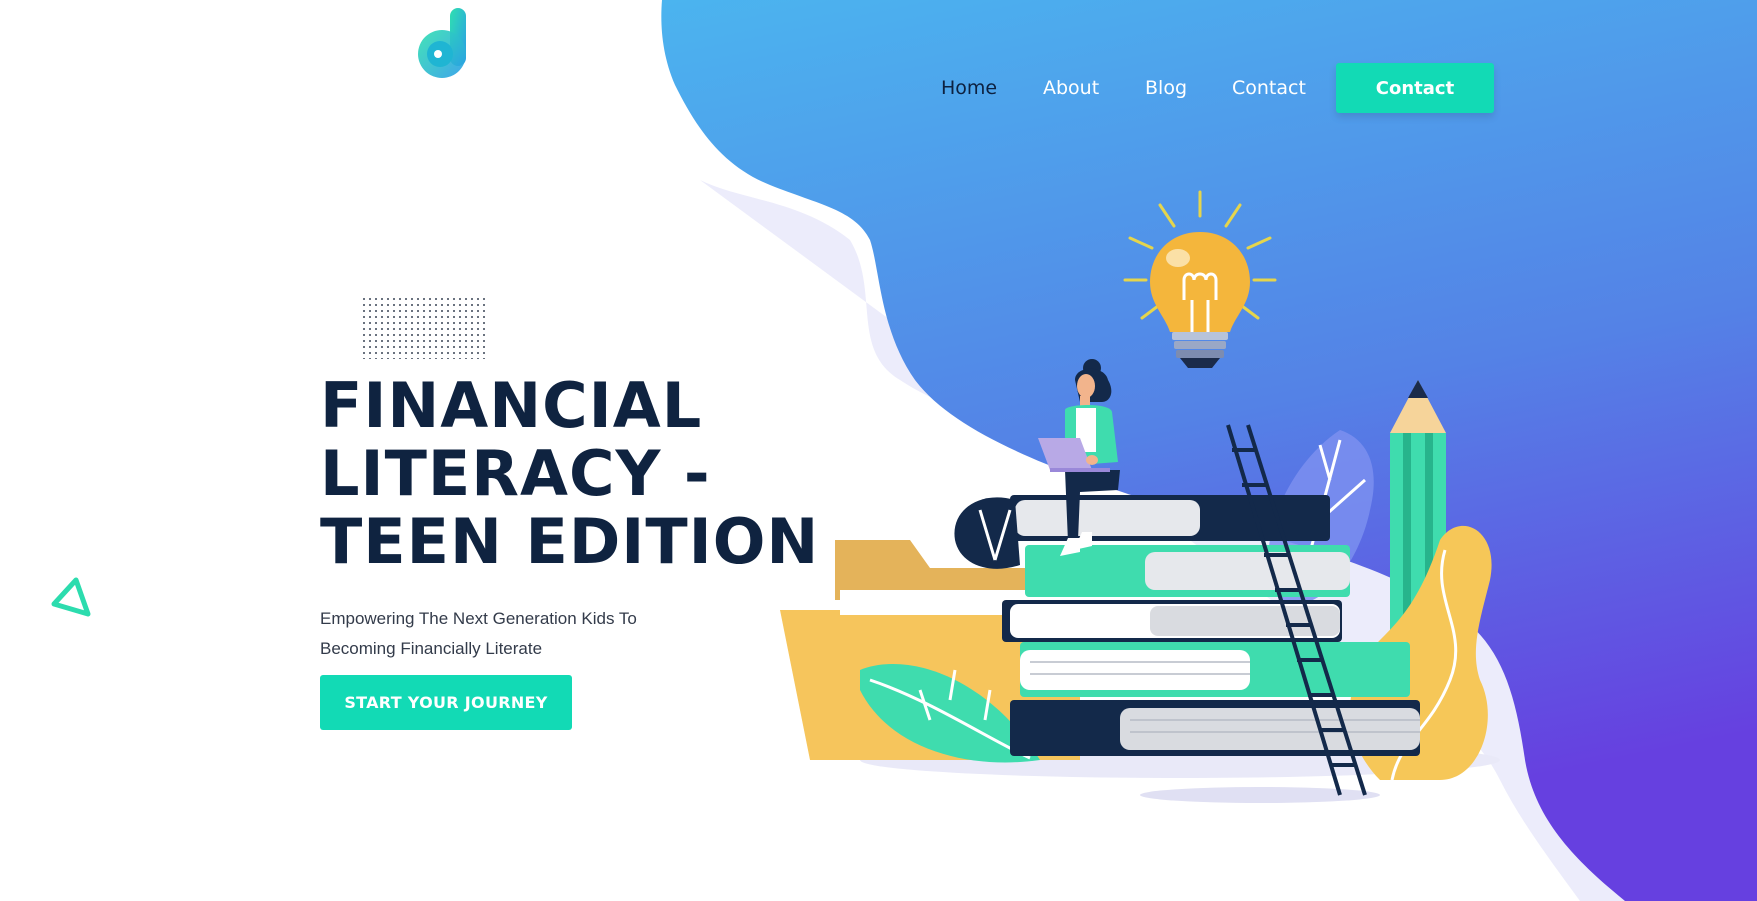 This screenshot has height=901, width=1757. Describe the element at coordinates (969, 88) in the screenshot. I see `nav-home-link: Home` at that location.